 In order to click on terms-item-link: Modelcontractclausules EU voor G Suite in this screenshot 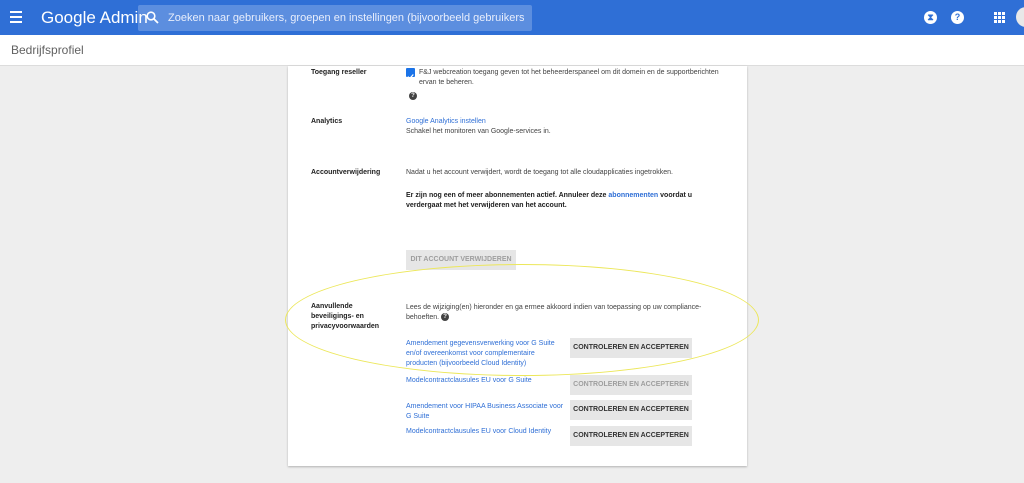, I will do `click(486, 381)`.